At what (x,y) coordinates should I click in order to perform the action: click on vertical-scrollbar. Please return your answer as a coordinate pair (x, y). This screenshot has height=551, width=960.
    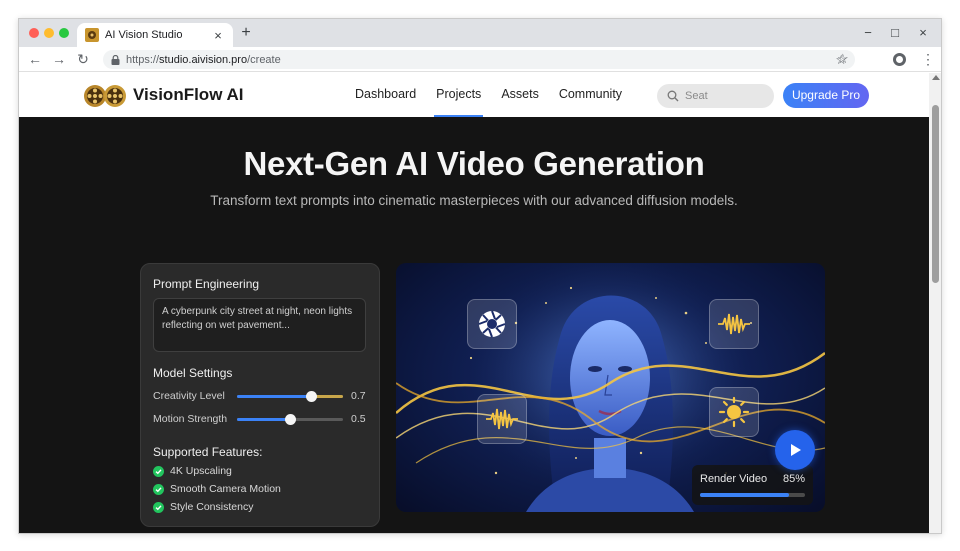
    Looking at the image, I should click on (935, 303).